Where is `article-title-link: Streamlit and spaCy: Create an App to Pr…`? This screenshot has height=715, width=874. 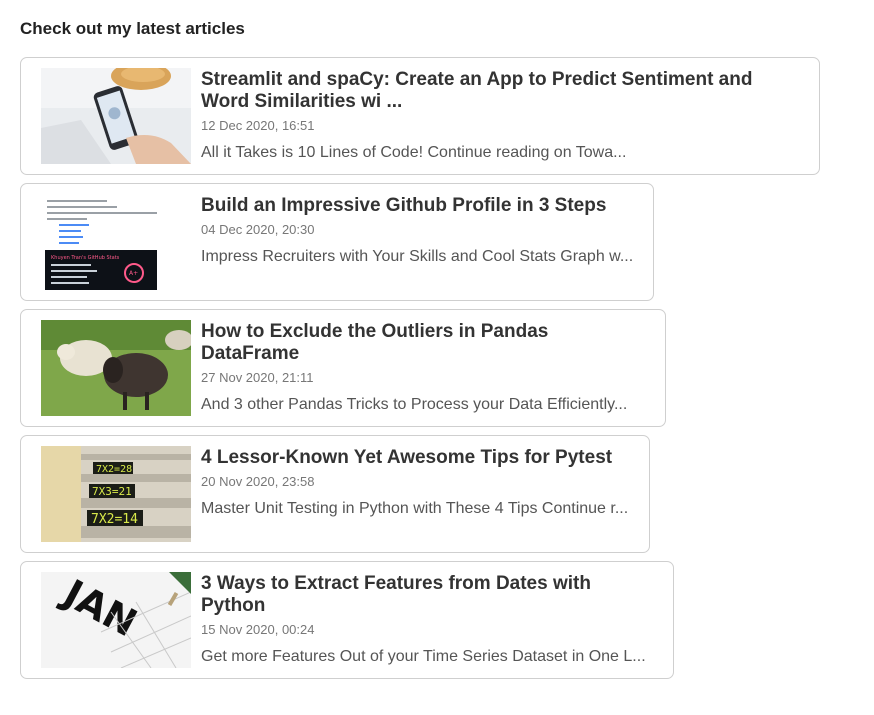
article-title-link: Streamlit and spaCy: Create an App to Pr… is located at coordinates (503, 91).